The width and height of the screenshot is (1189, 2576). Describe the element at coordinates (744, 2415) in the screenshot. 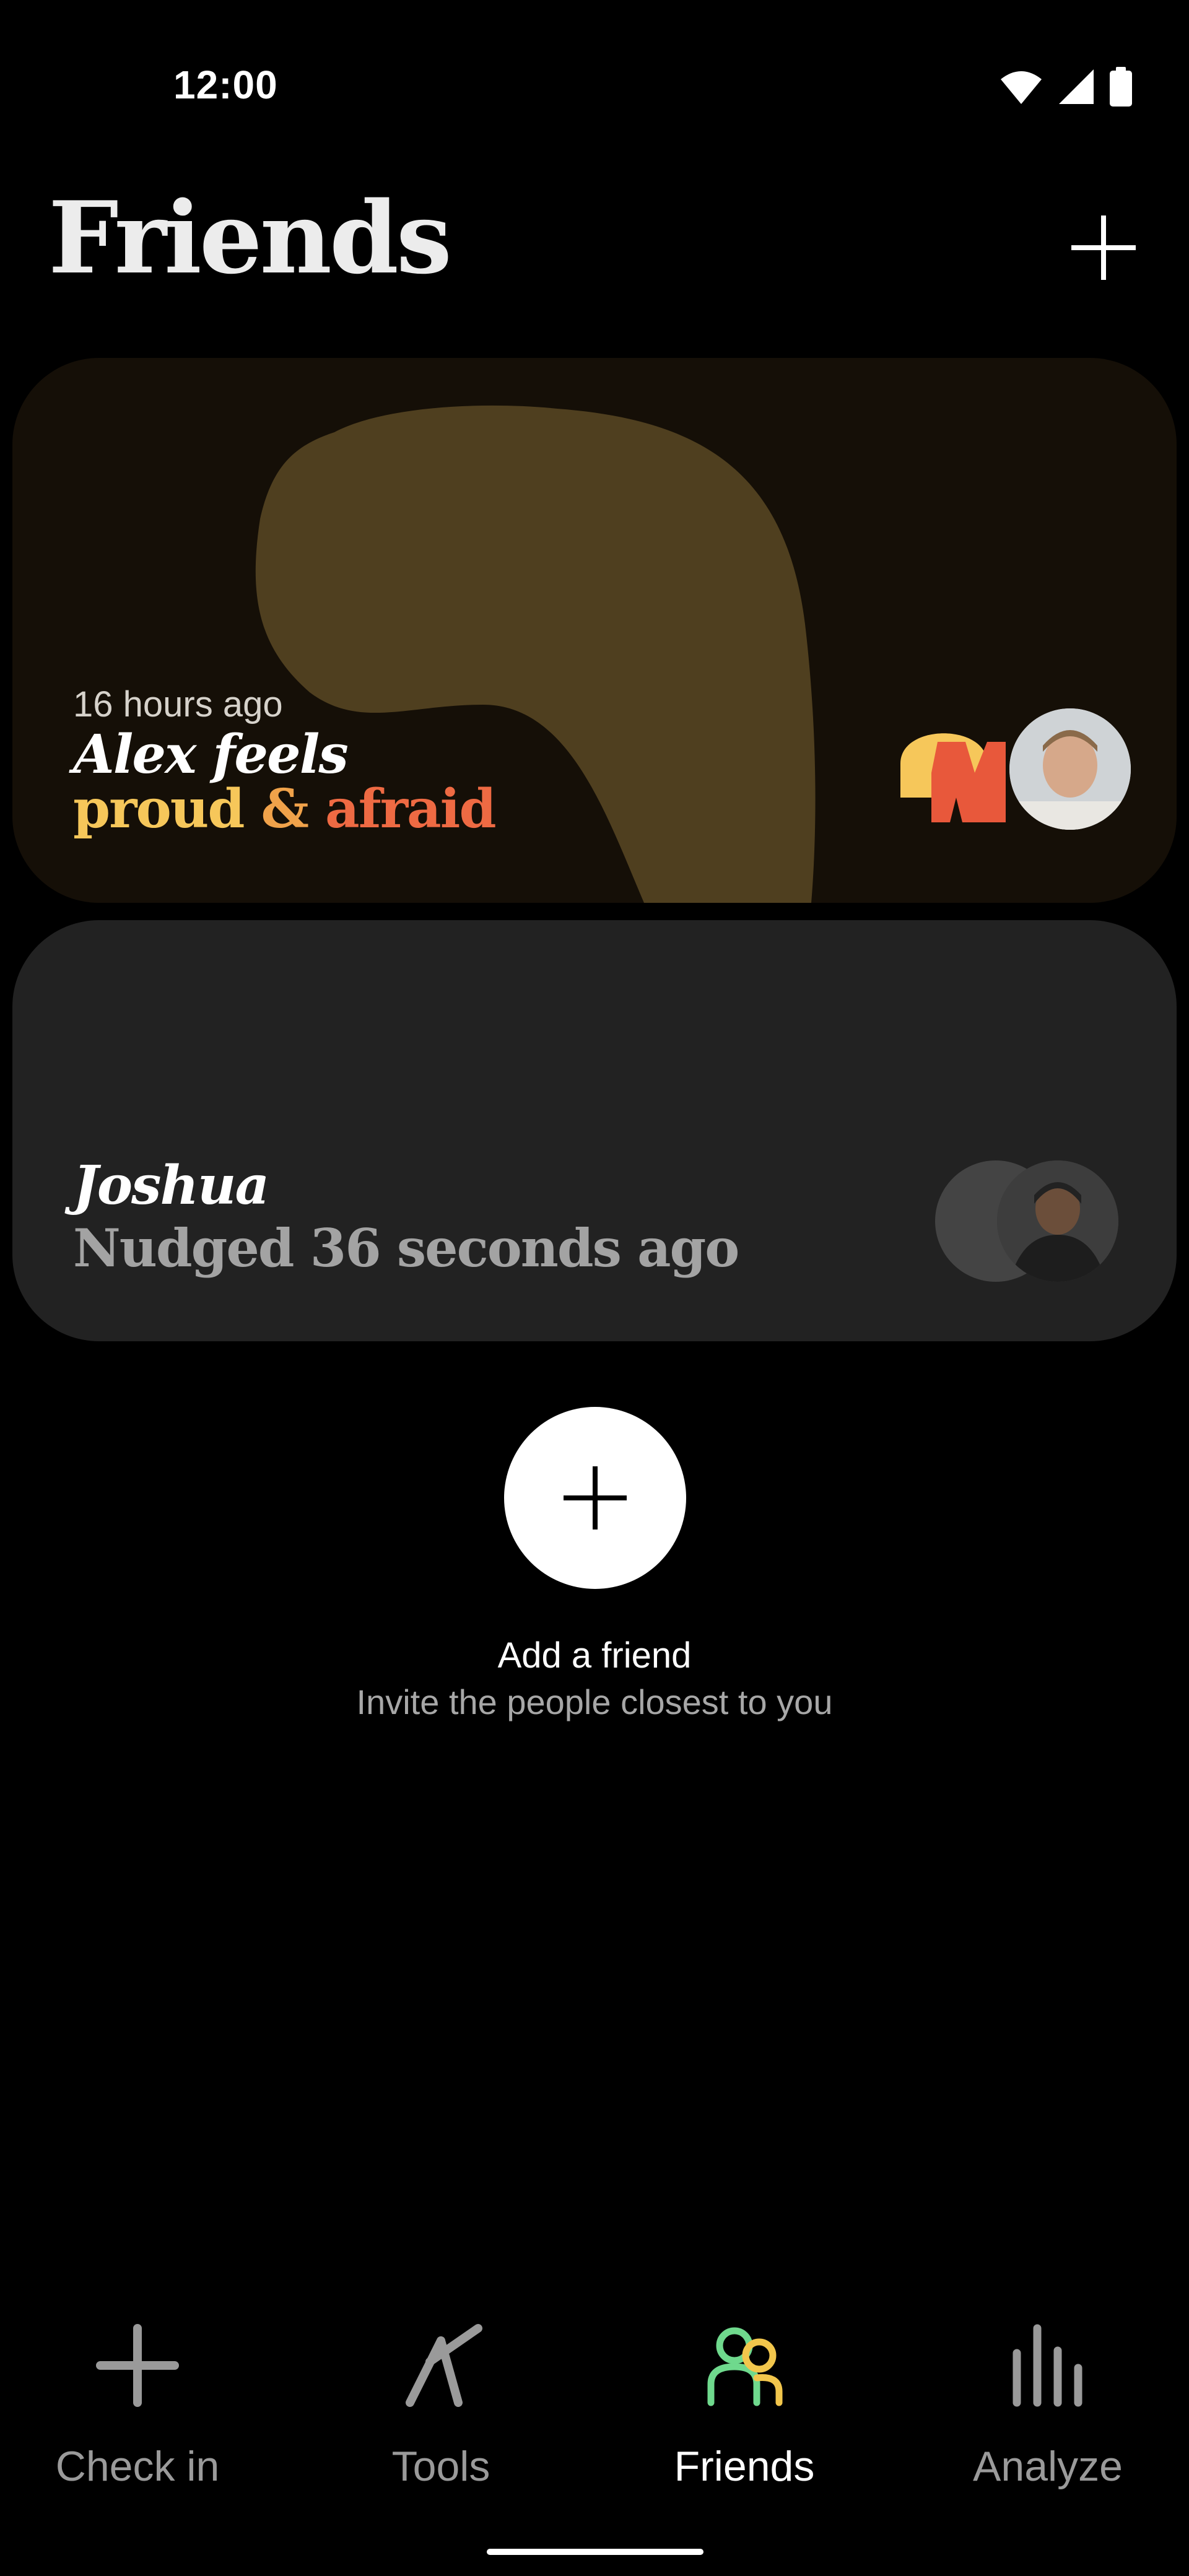

I see `nav-friends: Friends` at that location.